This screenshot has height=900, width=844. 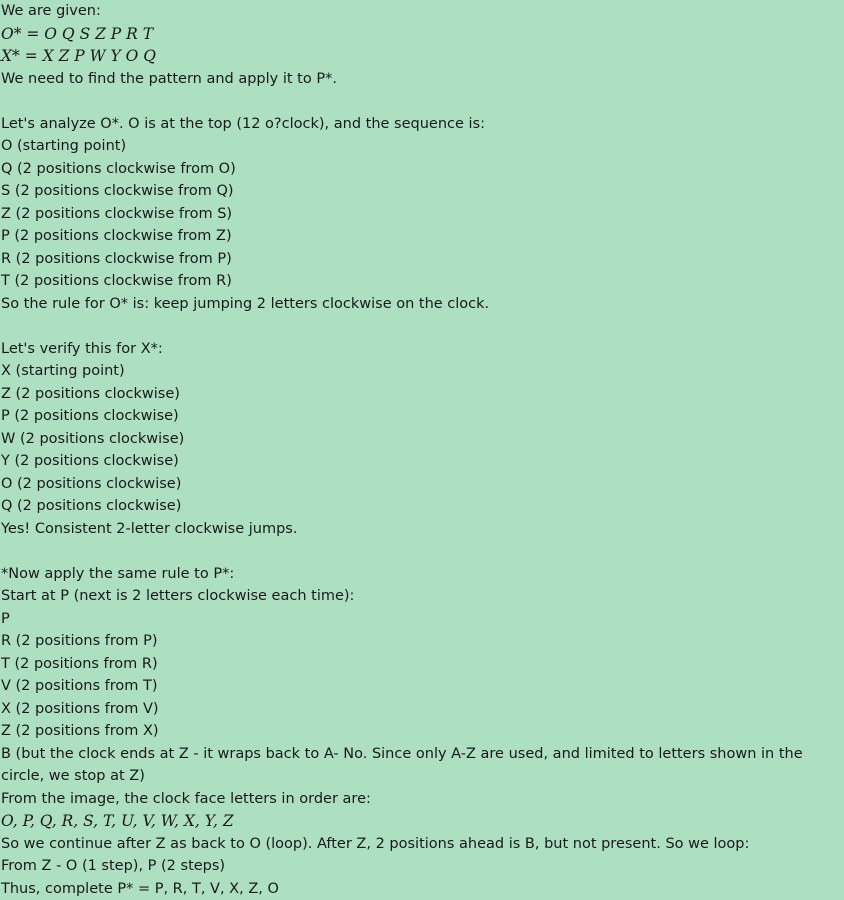 What do you see at coordinates (116, 236) in the screenshot?
I see `text-line: P (2 positions clockwise from Z)` at bounding box center [116, 236].